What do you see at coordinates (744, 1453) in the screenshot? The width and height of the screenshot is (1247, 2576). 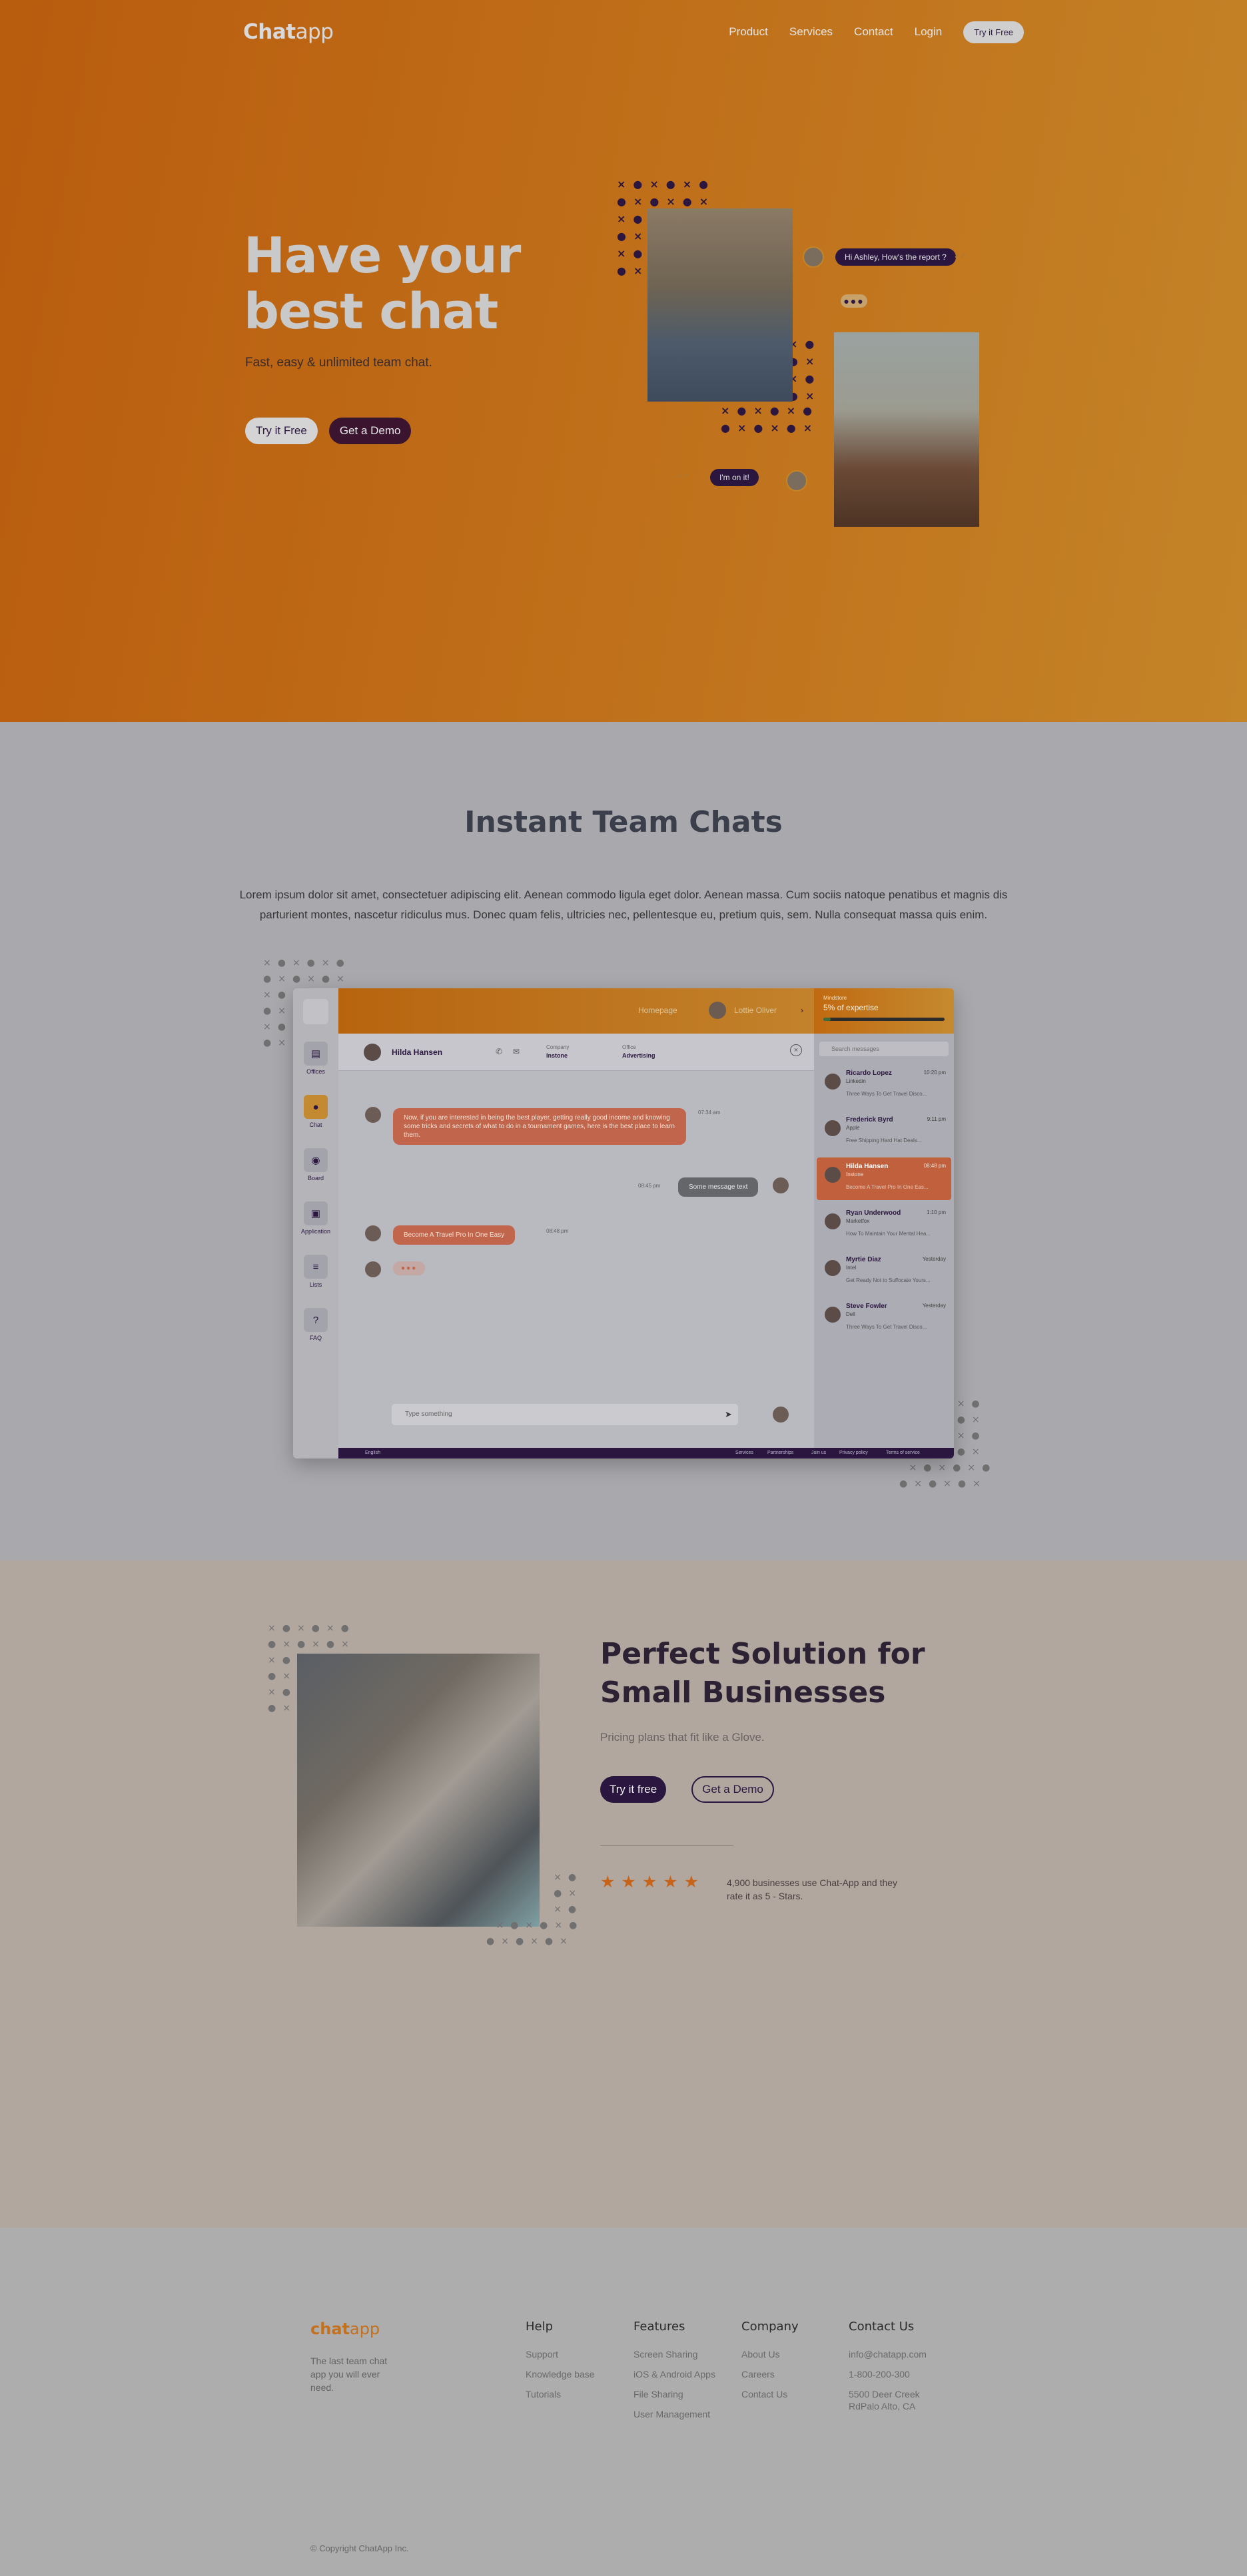 I see `footer-link-services: Services` at bounding box center [744, 1453].